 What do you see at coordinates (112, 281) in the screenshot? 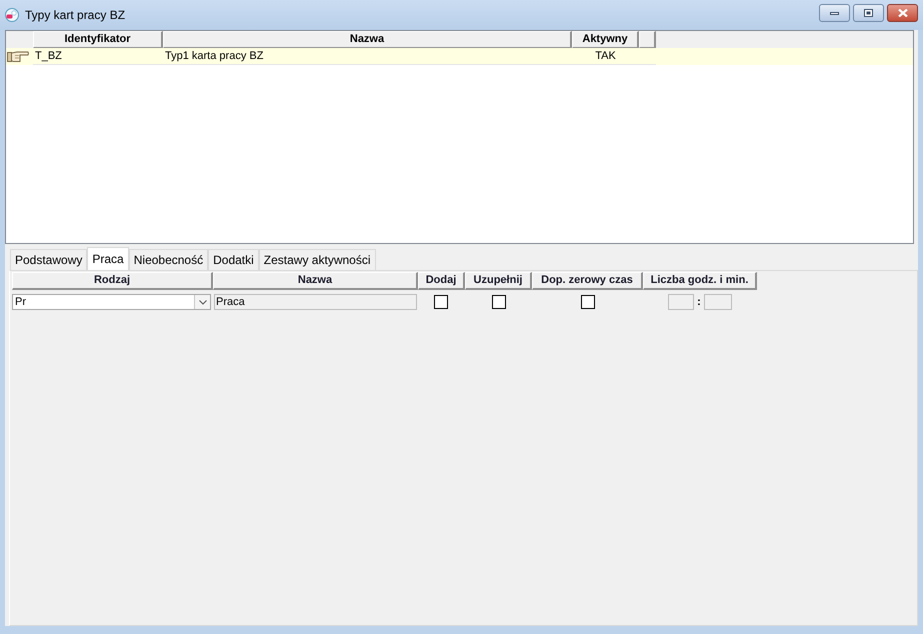
I see `column-header: Rodzaj` at bounding box center [112, 281].